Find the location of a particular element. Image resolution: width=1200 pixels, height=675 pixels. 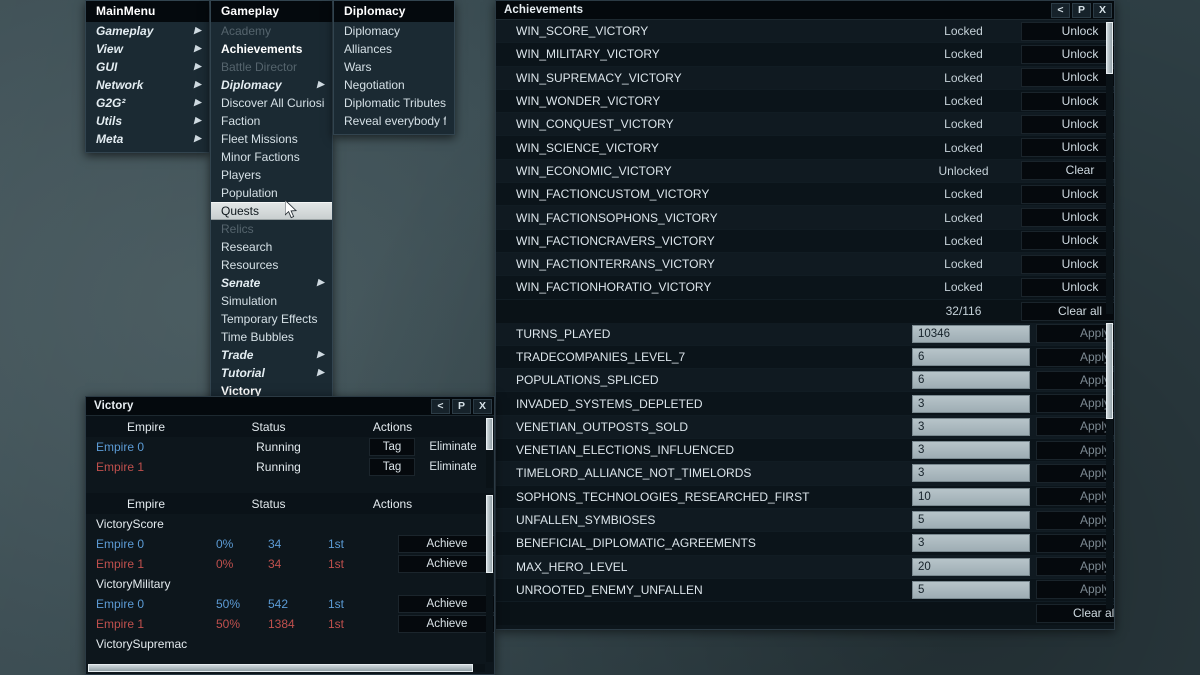

clear-all-achievements-button: Clear all is located at coordinates (1067, 311).